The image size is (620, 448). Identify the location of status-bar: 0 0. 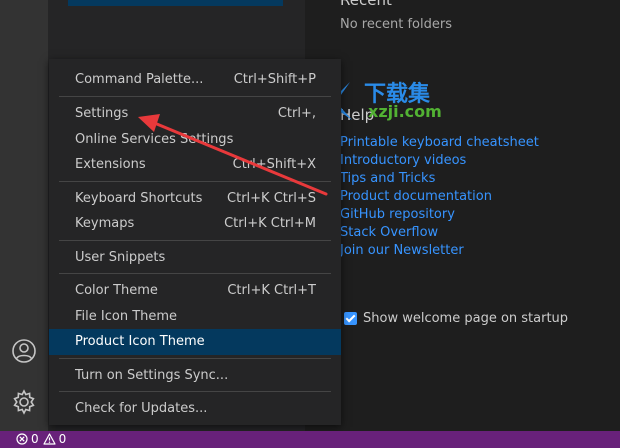
(310, 439).